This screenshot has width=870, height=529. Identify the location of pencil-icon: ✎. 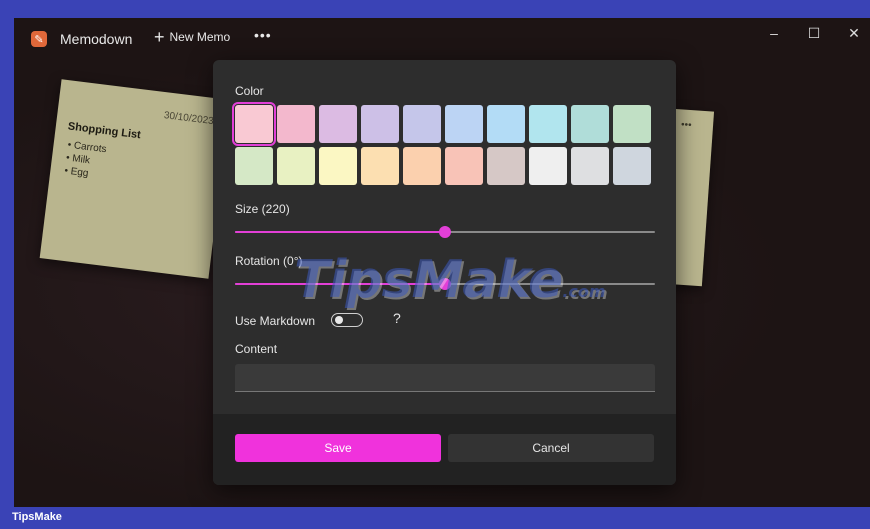
(39, 39).